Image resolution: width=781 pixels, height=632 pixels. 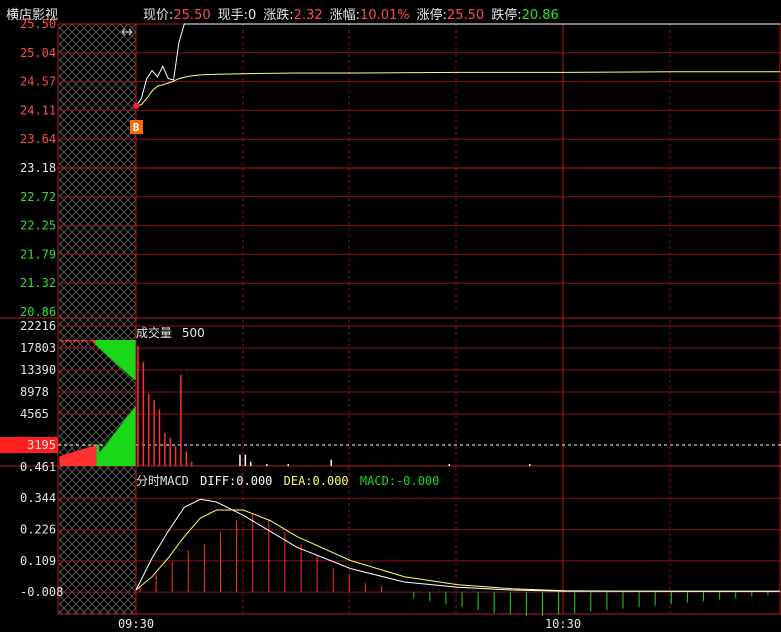 What do you see at coordinates (38, 561) in the screenshot?
I see `macd-y-label: 0.109` at bounding box center [38, 561].